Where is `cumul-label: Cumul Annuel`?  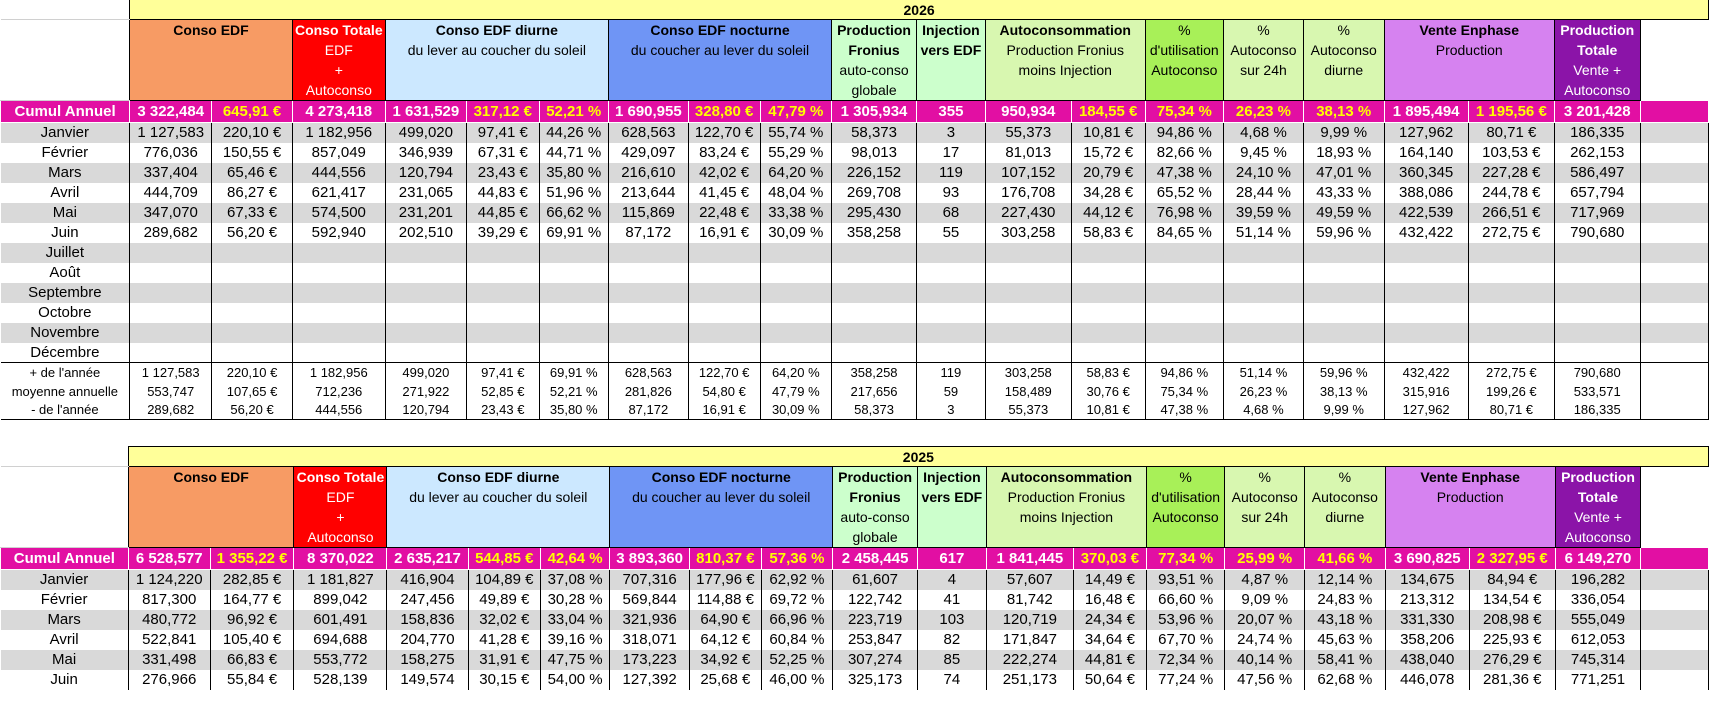 cumul-label: Cumul Annuel is located at coordinates (64, 558).